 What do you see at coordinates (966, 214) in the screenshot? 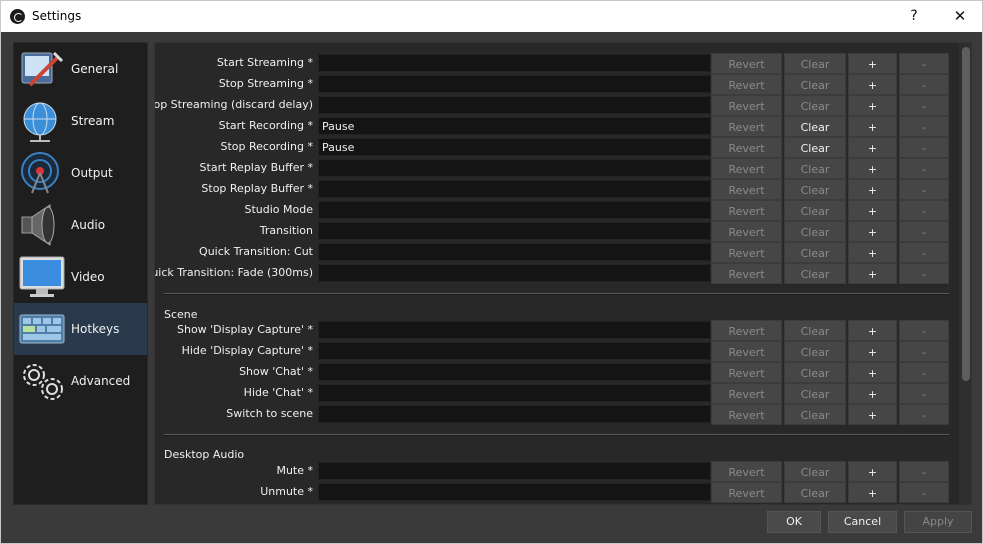
I see `scrollbar-thumb` at bounding box center [966, 214].